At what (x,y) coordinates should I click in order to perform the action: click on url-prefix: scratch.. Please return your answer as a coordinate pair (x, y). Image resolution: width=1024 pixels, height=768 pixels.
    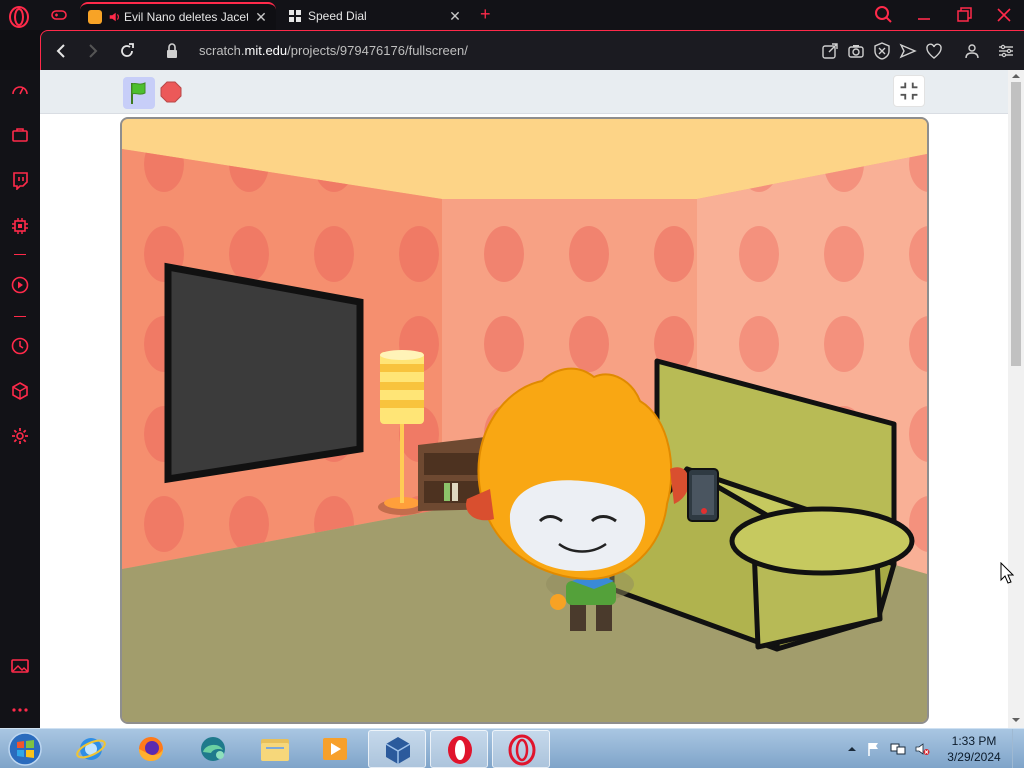
    Looking at the image, I should click on (222, 50).